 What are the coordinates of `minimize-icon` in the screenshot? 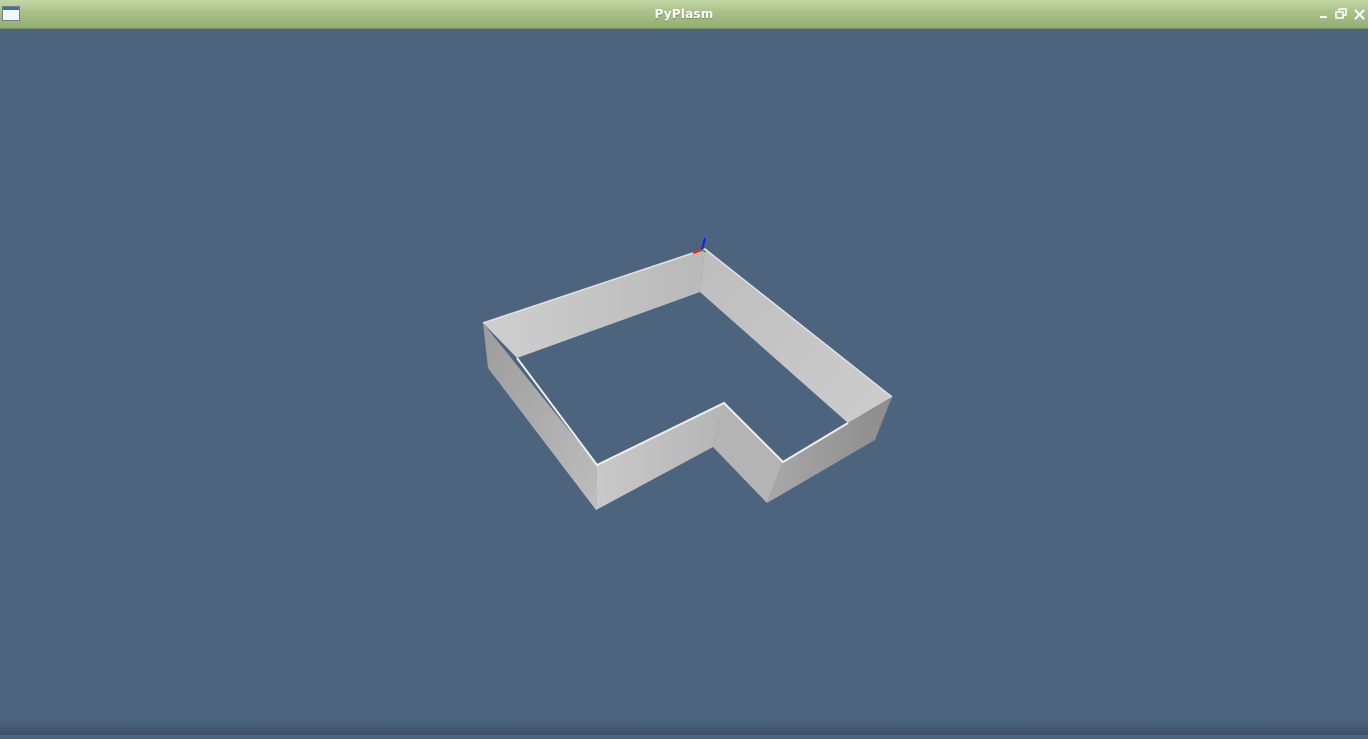 It's located at (1323, 17).